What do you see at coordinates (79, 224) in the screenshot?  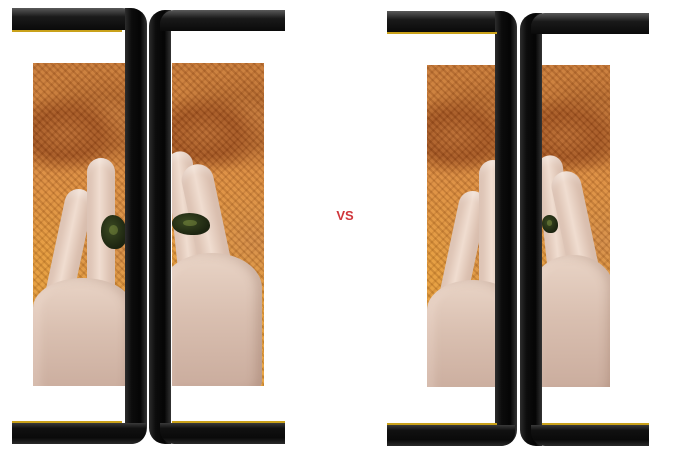 I see `photo-left-half` at bounding box center [79, 224].